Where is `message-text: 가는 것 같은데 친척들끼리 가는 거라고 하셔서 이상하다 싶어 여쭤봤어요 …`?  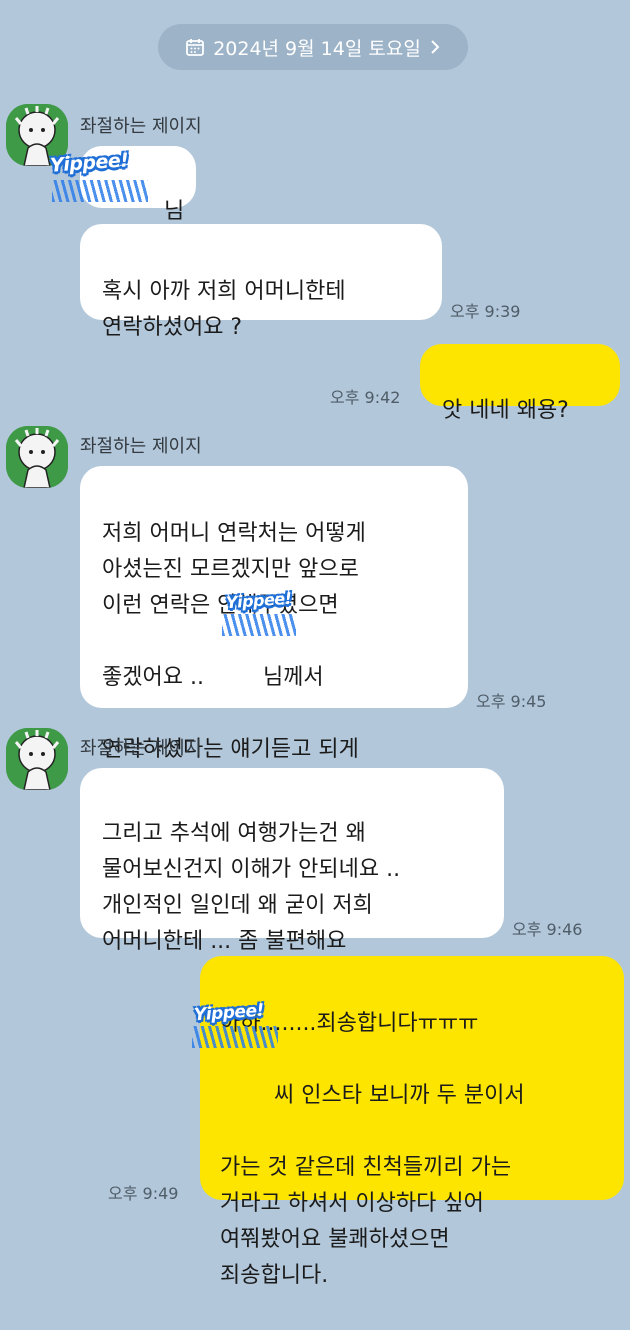
message-text: 가는 것 같은데 친척들끼리 가는 거라고 하셔서 이상하다 싶어 여쭤봤어요 … is located at coordinates (366, 1221).